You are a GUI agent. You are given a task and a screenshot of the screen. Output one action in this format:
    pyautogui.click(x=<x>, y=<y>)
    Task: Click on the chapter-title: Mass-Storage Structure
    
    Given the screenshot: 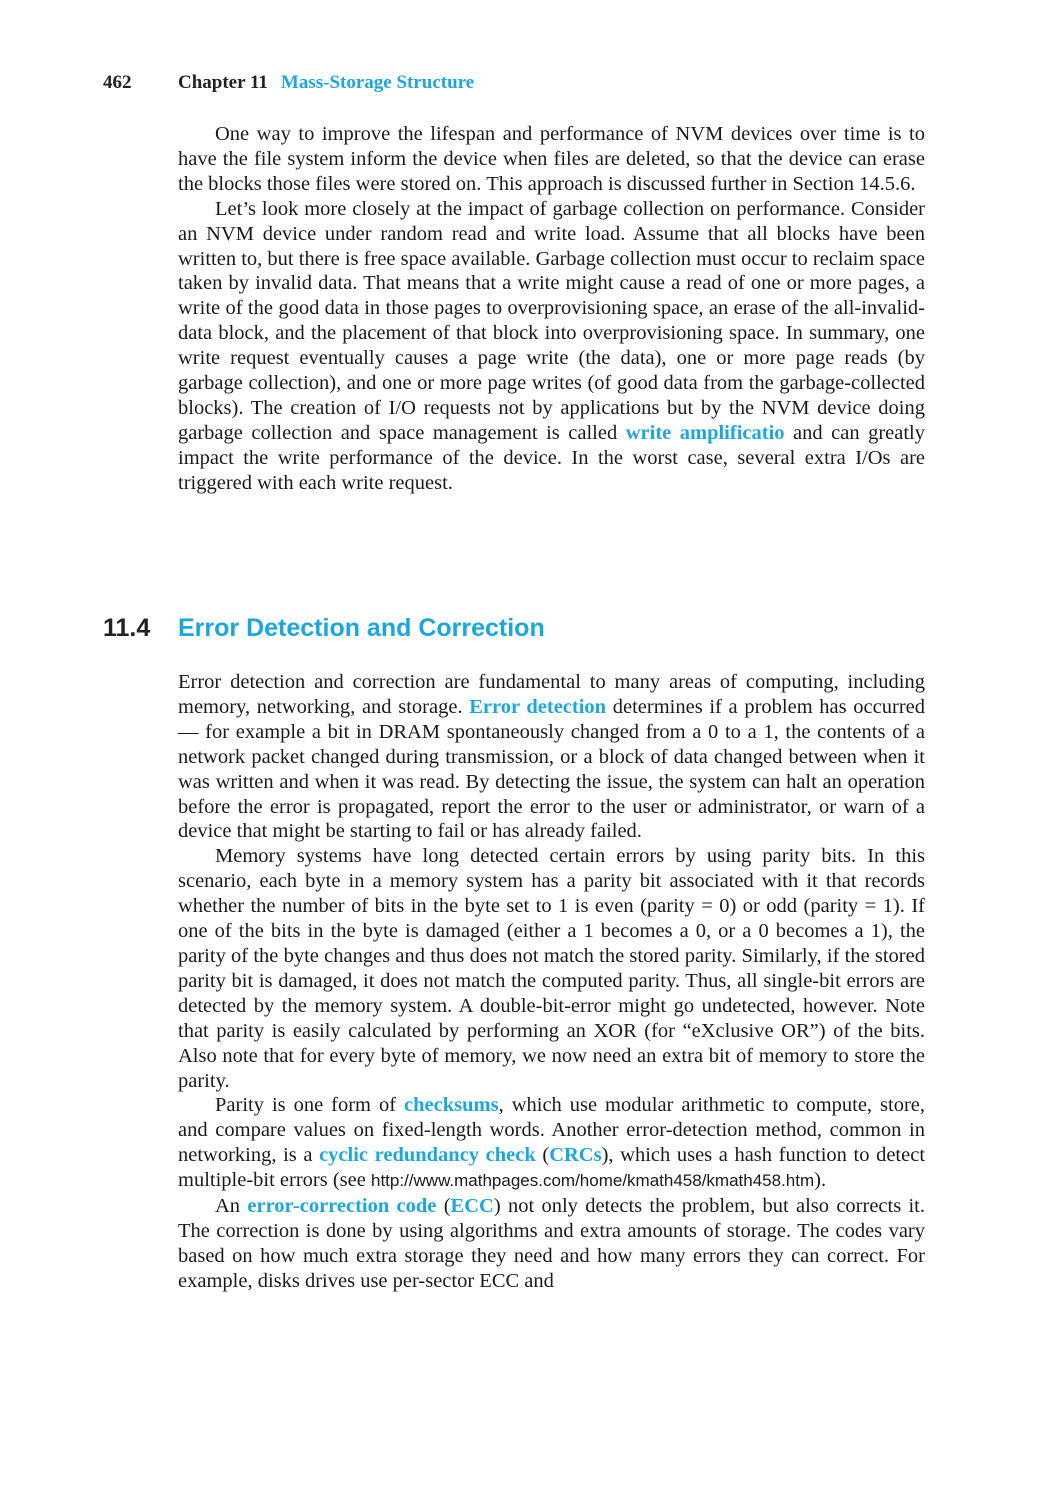 What is the action you would take?
    pyautogui.click(x=377, y=82)
    